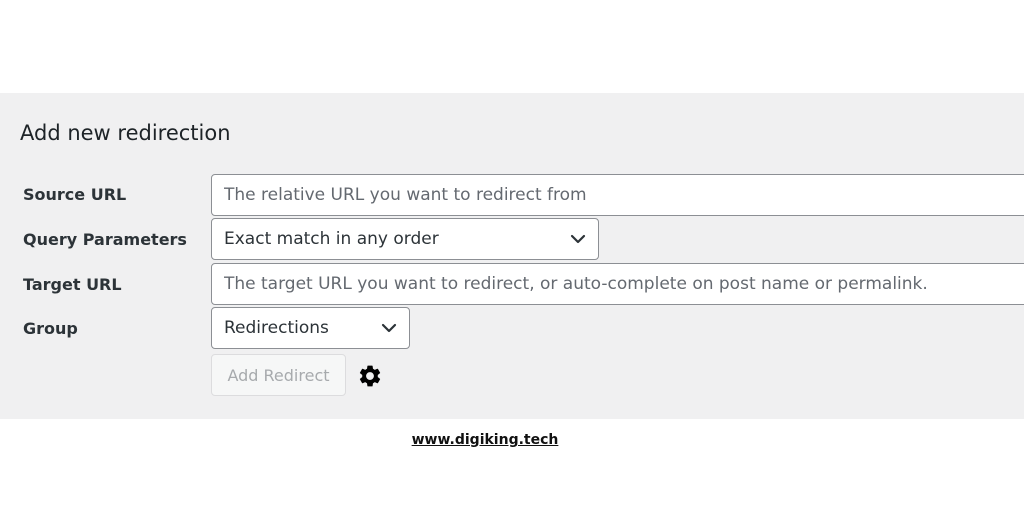 The image size is (1024, 512). I want to click on group-label: Group, so click(50, 328).